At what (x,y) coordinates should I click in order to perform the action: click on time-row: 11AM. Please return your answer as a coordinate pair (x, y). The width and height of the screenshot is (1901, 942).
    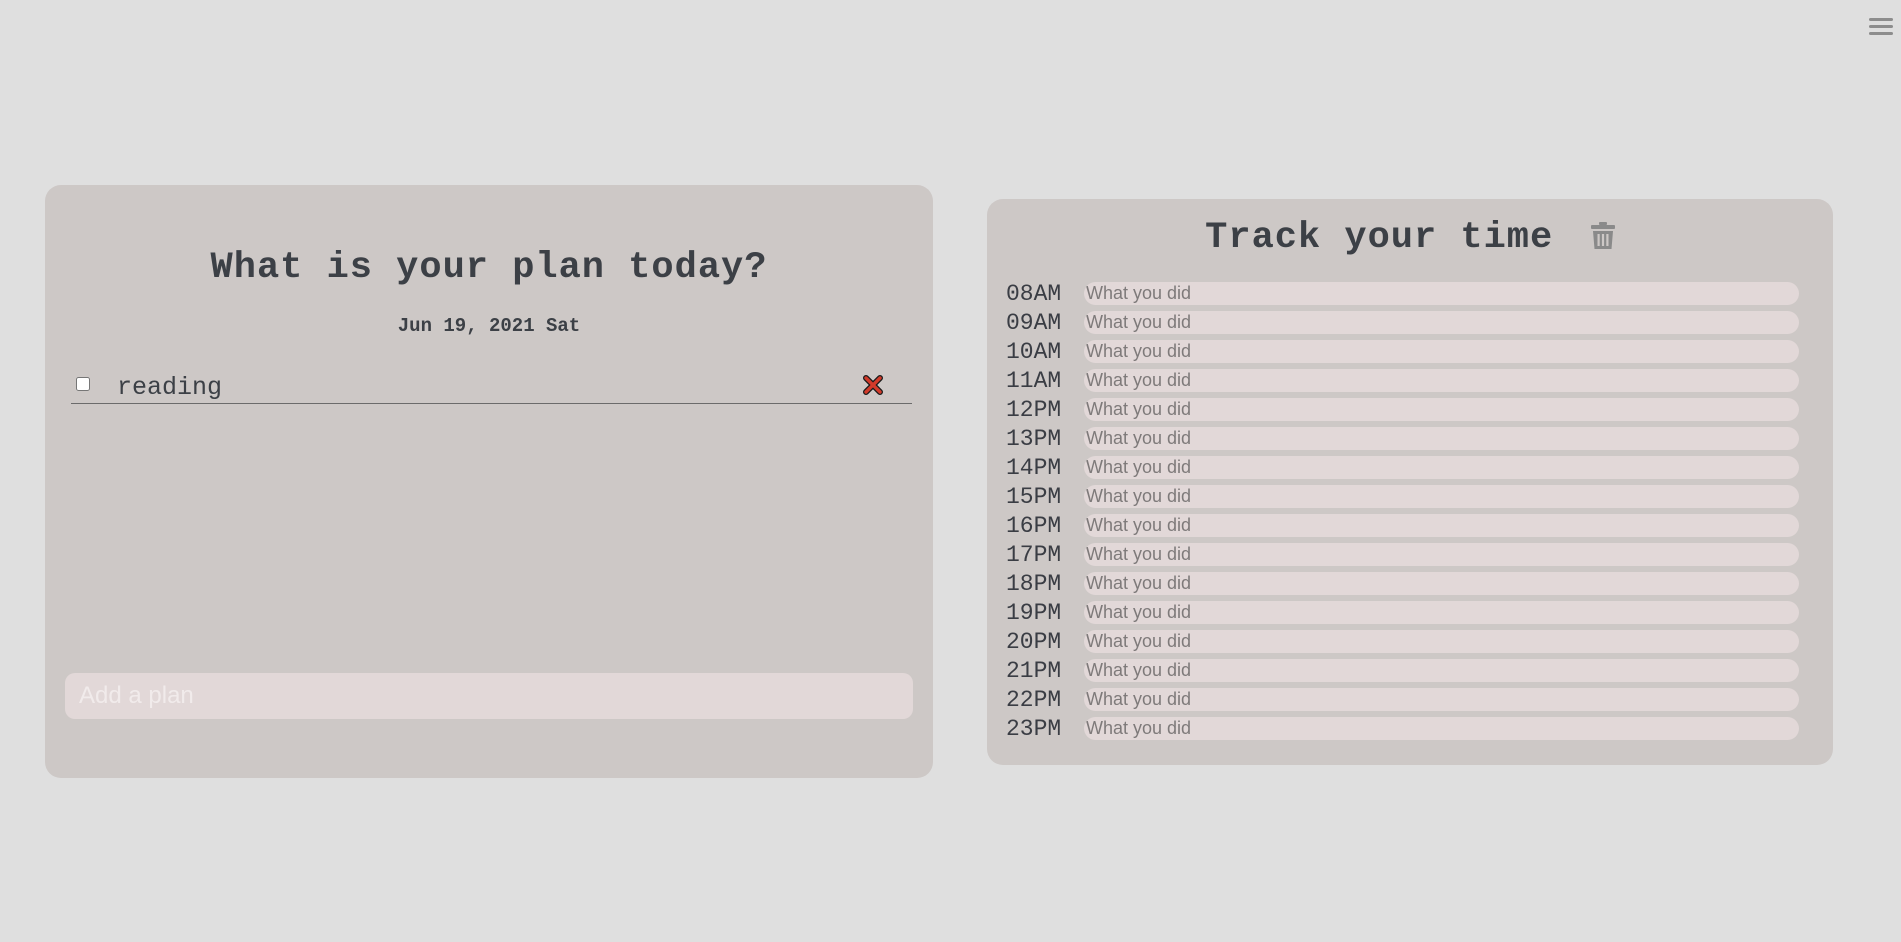
    Looking at the image, I should click on (1406, 381).